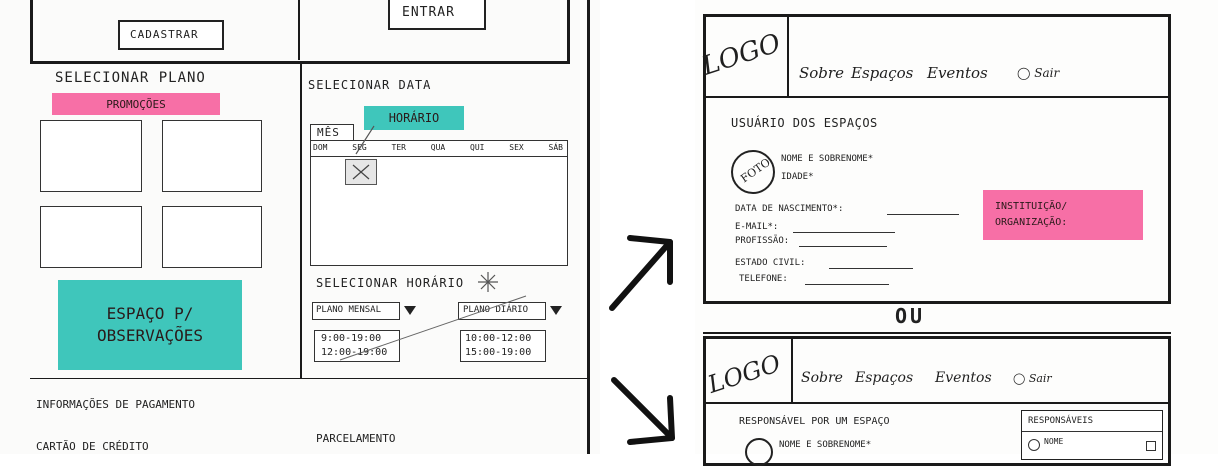  I want to click on login-button: ENTRAR, so click(437, 15).